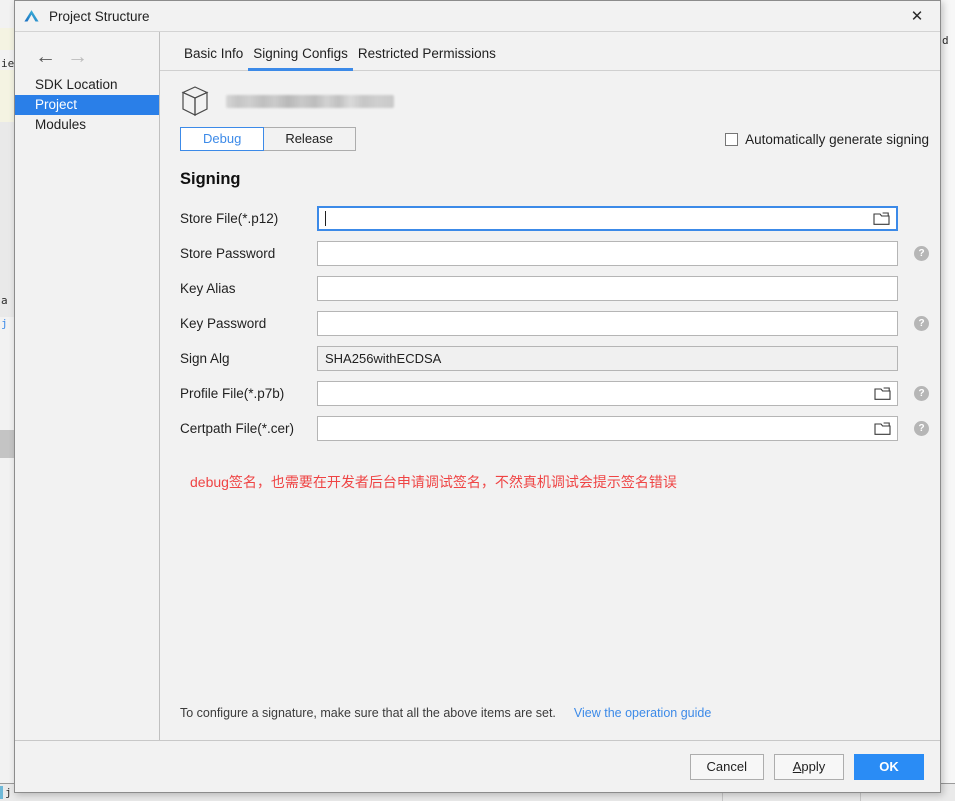  What do you see at coordinates (945, 40) in the screenshot?
I see `background-text-fragment: d` at bounding box center [945, 40].